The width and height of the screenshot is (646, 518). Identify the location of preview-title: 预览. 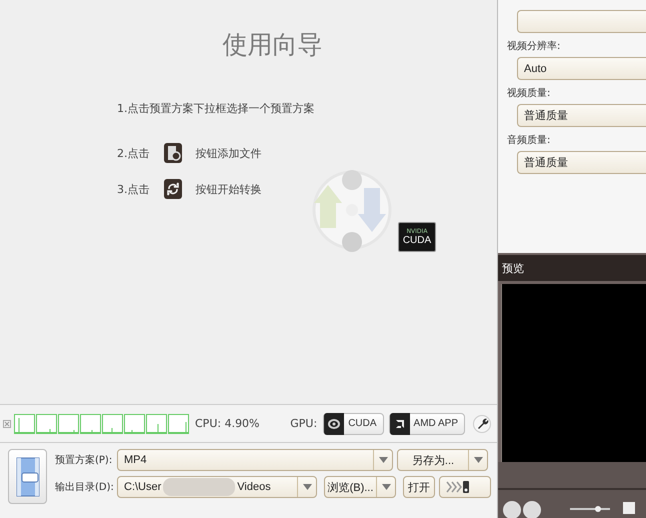
(572, 268).